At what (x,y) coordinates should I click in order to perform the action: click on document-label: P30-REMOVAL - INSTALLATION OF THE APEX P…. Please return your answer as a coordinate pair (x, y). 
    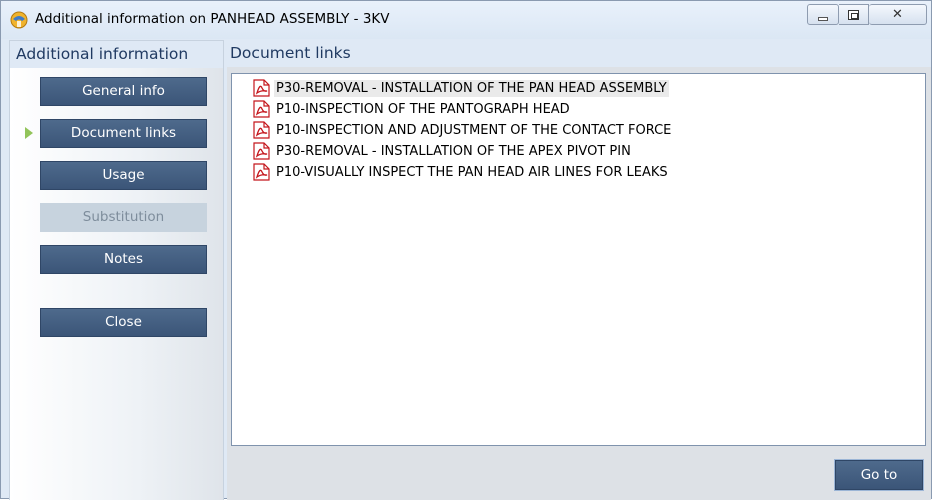
    Looking at the image, I should click on (453, 151).